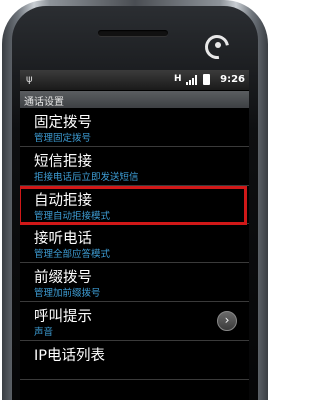 The height and width of the screenshot is (400, 320). What do you see at coordinates (29, 79) in the screenshot?
I see `usb-icon: ψ` at bounding box center [29, 79].